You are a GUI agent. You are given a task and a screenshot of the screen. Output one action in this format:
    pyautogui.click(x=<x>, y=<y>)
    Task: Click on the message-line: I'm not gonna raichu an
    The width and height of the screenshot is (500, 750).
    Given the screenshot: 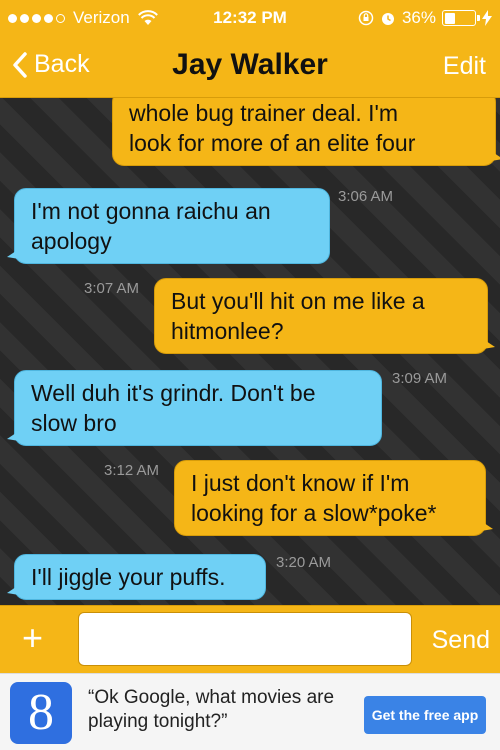 What is the action you would take?
    pyautogui.click(x=151, y=211)
    